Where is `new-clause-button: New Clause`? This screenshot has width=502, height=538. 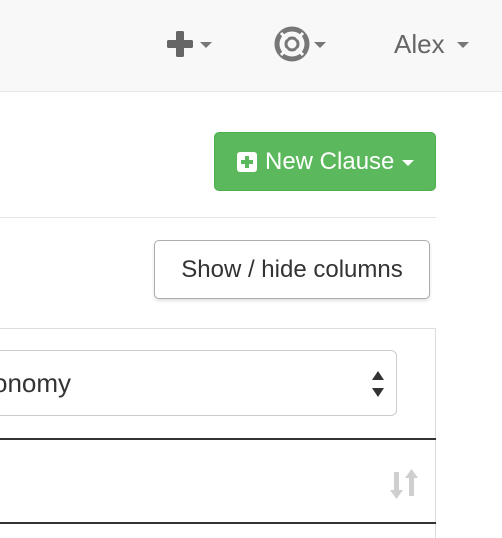
new-clause-button: New Clause is located at coordinates (325, 161).